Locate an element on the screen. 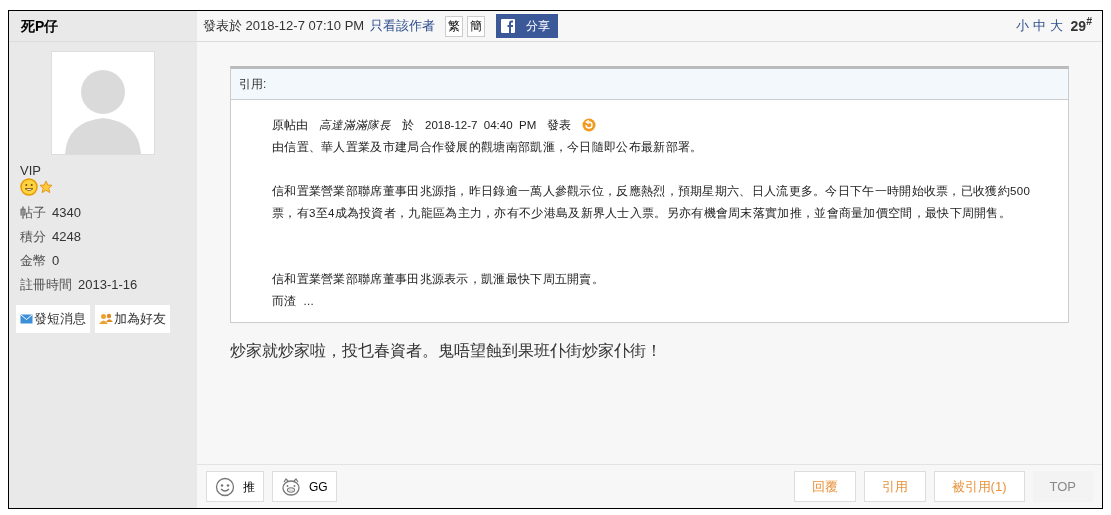 The height and width of the screenshot is (515, 1111). stat-value: 4248 is located at coordinates (66, 237).